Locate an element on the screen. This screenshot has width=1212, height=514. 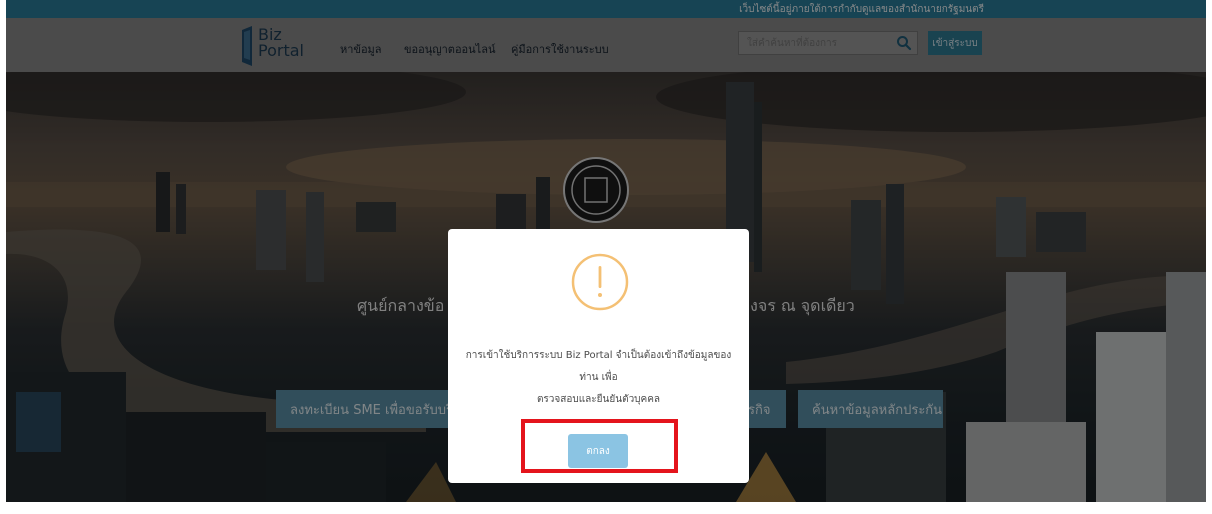
dialog-message-line-2: ตรวจสอบและยืนยันตัวบุคคล is located at coordinates (598, 399).